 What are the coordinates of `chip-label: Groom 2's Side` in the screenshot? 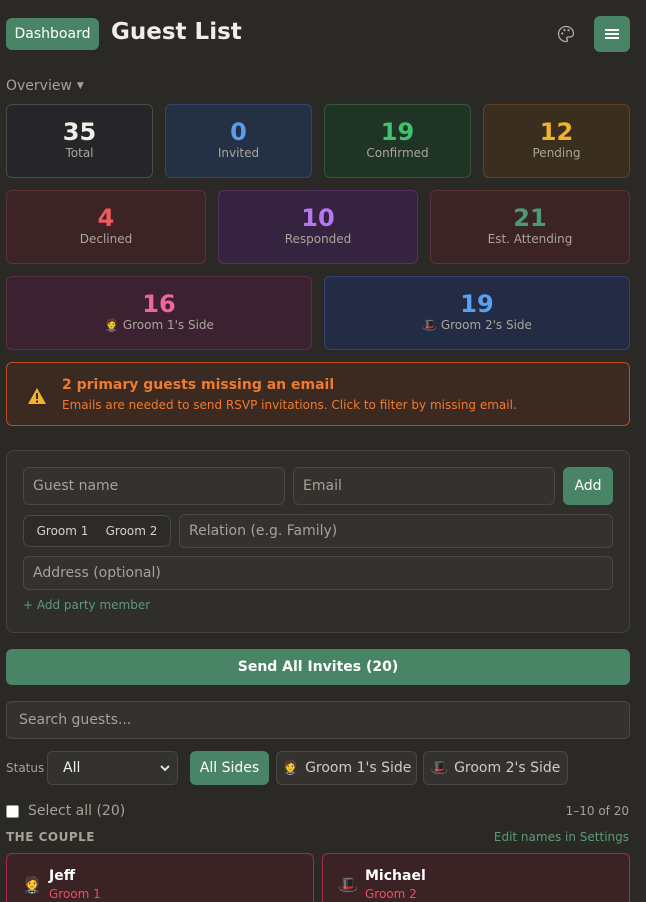 It's located at (507, 768).